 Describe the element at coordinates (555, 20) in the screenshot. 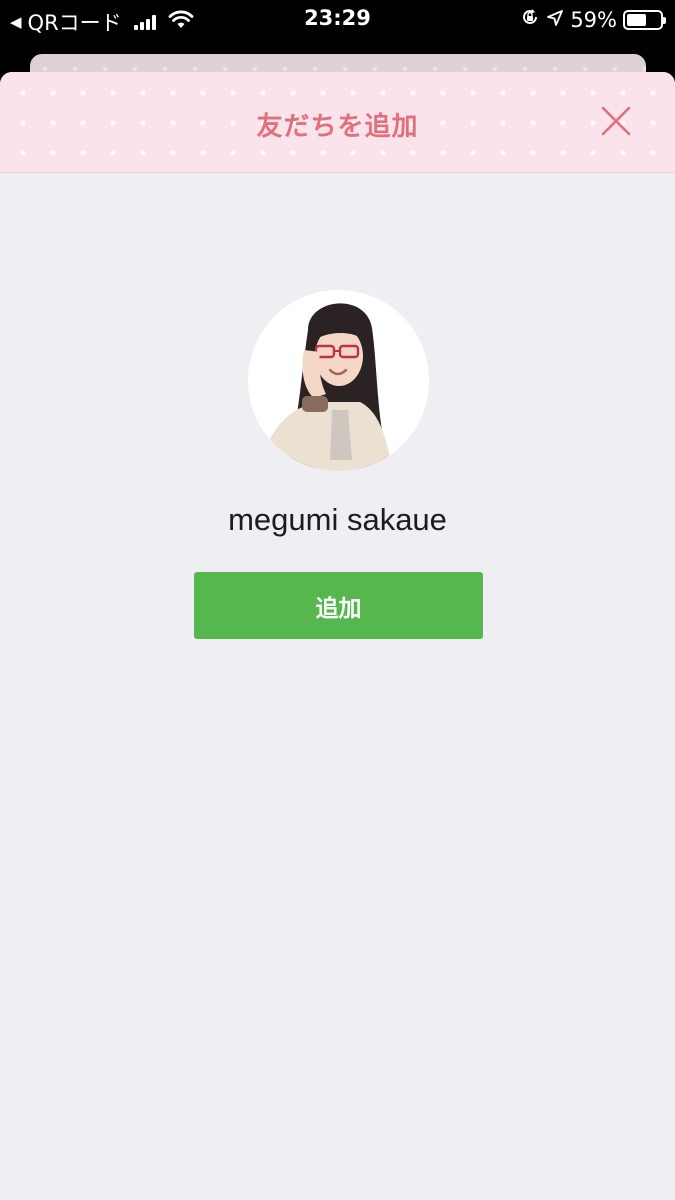

I see `location-icon` at that location.